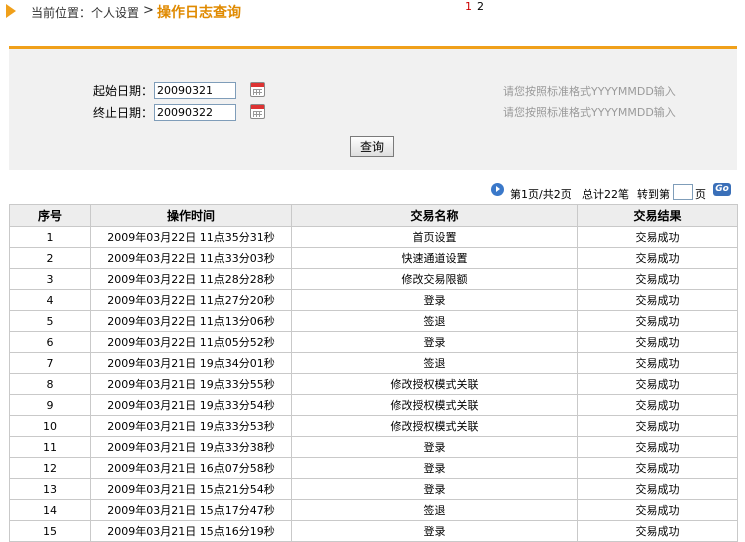 The width and height of the screenshot is (745, 542). Describe the element at coordinates (50, 258) in the screenshot. I see `cell-index: 2` at that location.